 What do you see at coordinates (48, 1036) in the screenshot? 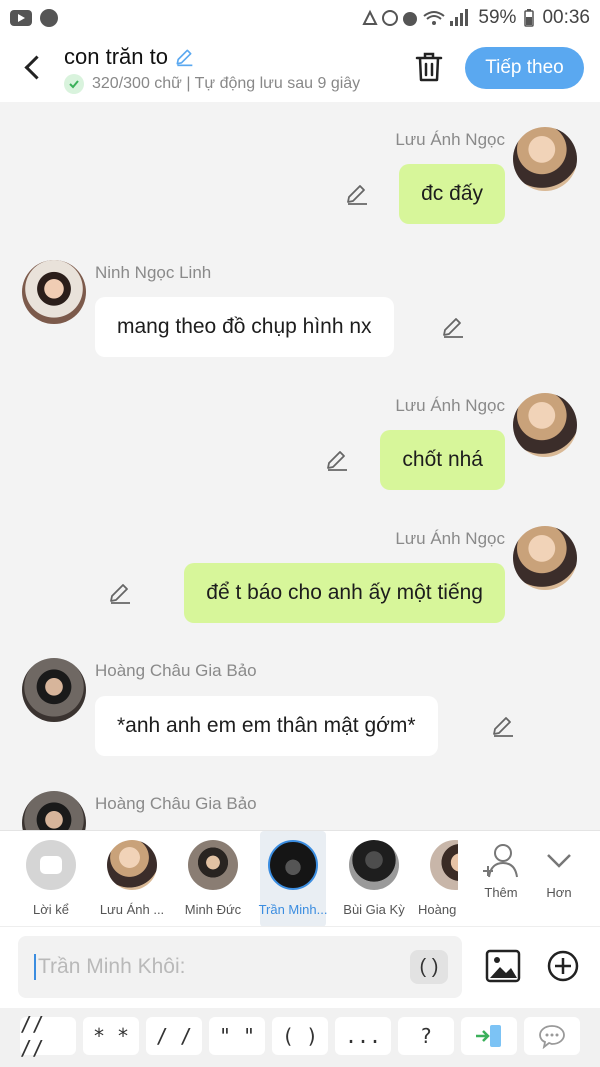
I see `quick-symbol-button: // //` at bounding box center [48, 1036].